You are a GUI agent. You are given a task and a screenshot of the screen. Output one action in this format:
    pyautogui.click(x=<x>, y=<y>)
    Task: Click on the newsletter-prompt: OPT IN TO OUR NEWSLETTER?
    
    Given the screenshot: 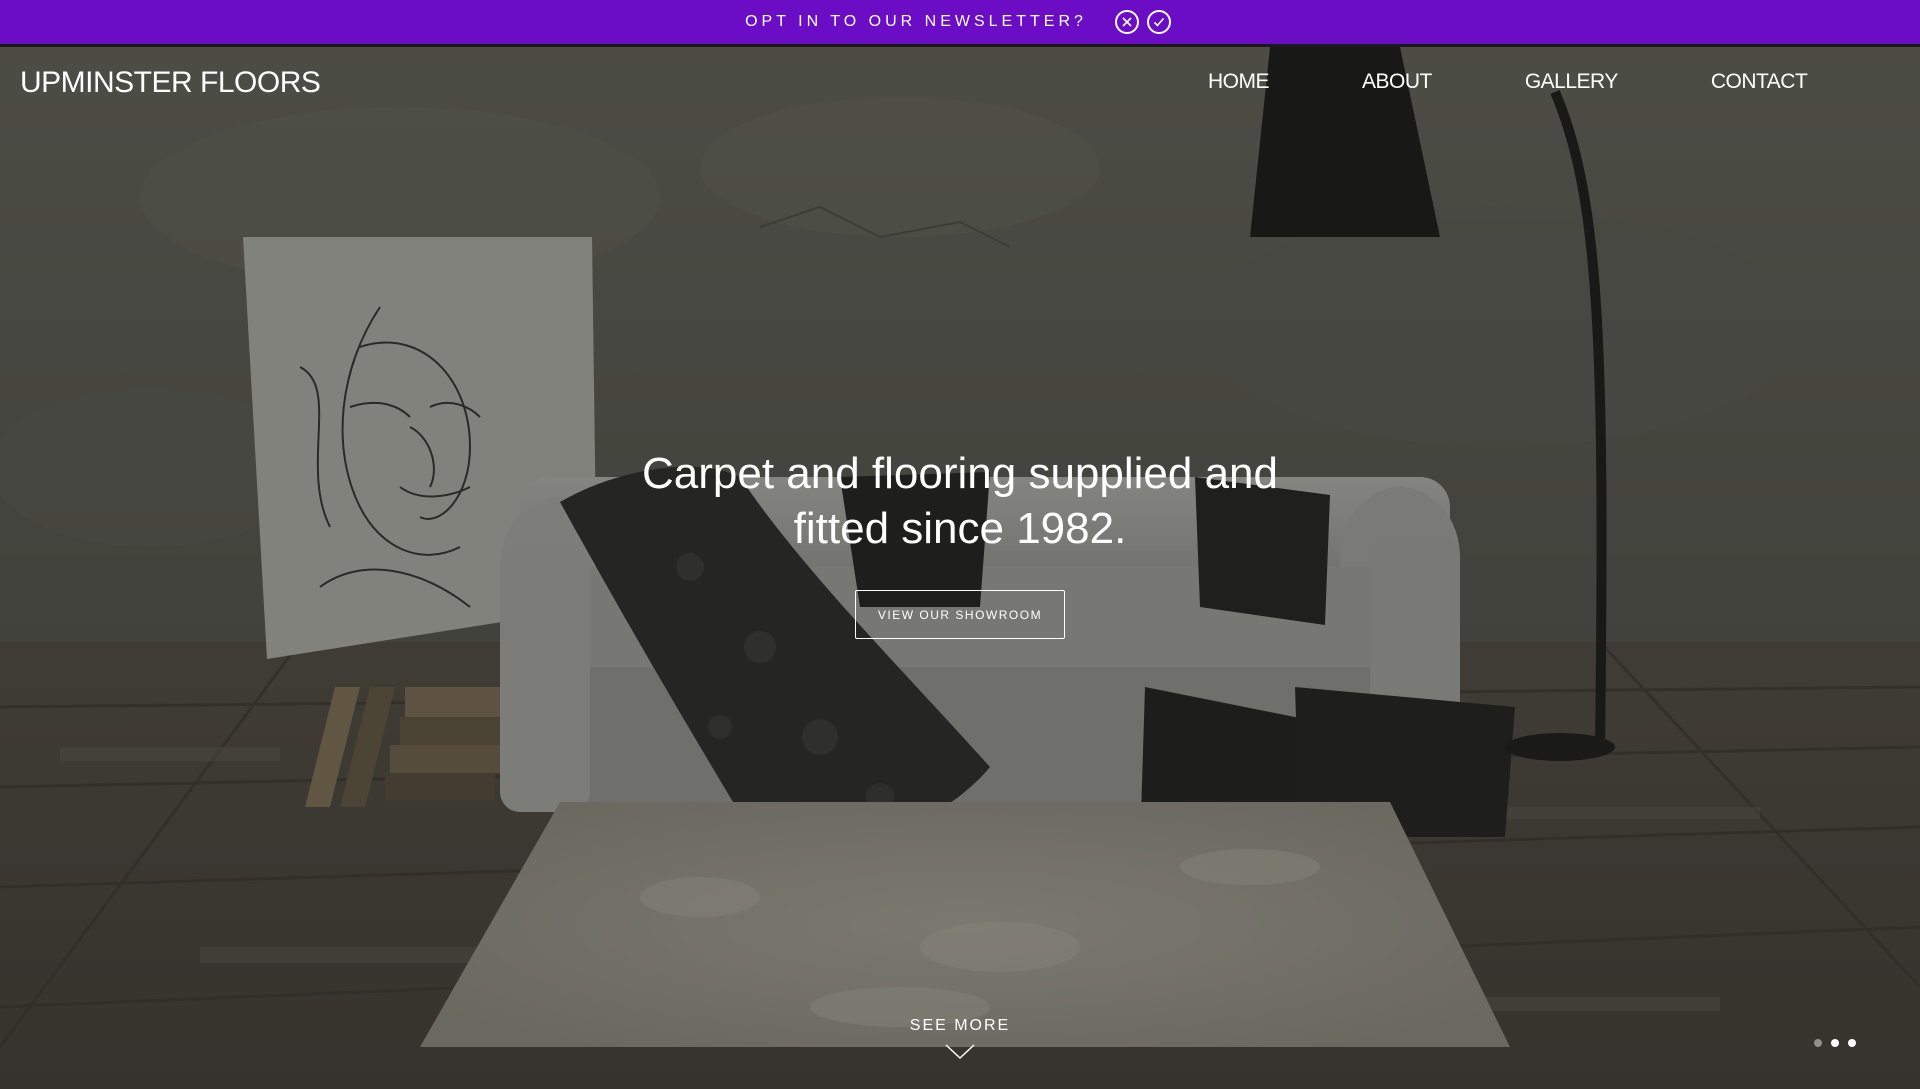 What is the action you would take?
    pyautogui.click(x=916, y=21)
    